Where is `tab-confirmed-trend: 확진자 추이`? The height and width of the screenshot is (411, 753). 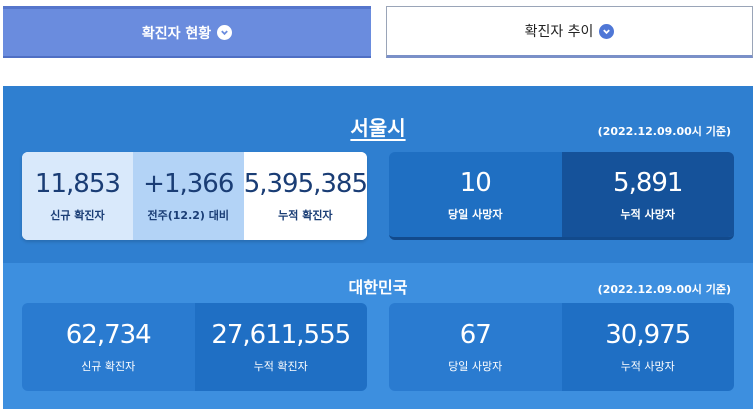 tab-confirmed-trend: 확진자 추이 is located at coordinates (569, 32).